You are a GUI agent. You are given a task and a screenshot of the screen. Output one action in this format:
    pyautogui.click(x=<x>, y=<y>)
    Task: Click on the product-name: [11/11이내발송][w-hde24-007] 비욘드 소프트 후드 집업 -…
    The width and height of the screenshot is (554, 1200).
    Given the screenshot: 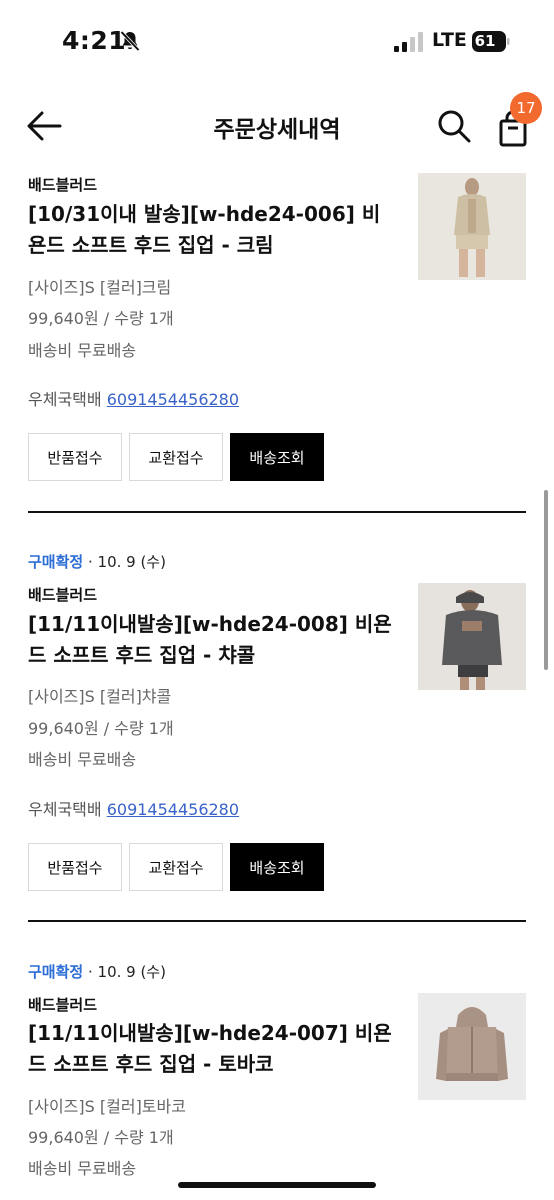 What is the action you would take?
    pyautogui.click(x=213, y=1049)
    